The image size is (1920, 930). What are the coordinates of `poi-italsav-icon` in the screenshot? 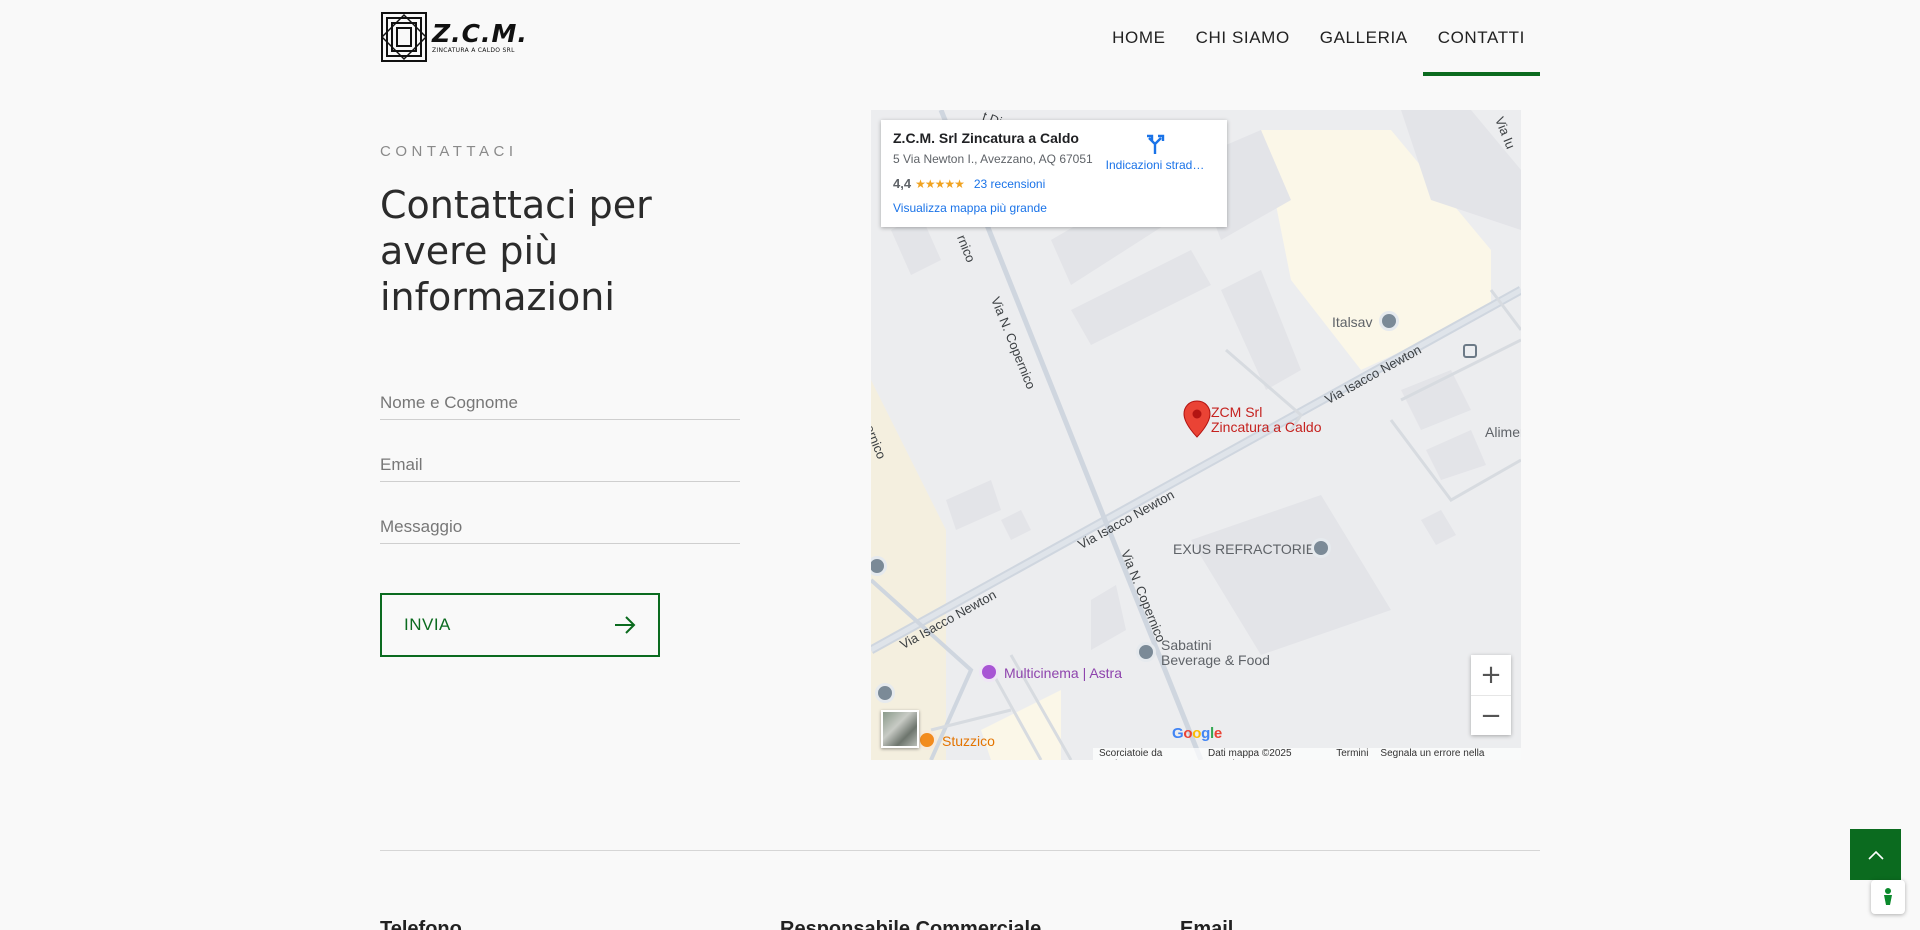 It's located at (1389, 321).